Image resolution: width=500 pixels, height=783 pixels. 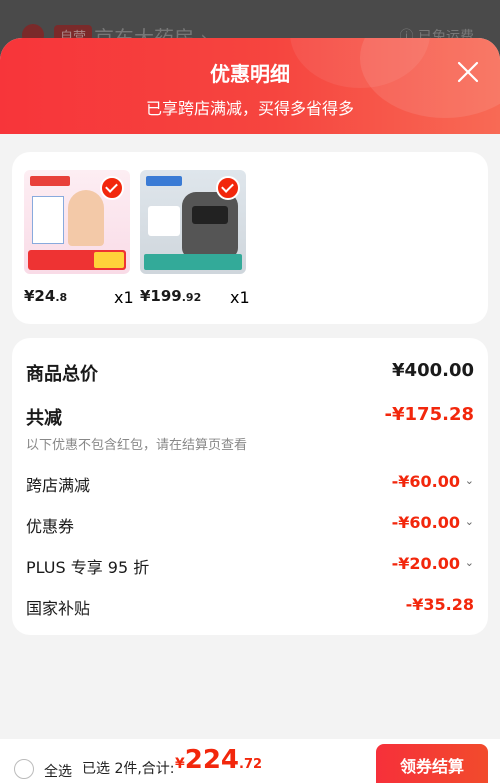 What do you see at coordinates (58, 771) in the screenshot?
I see `select-all-label: 全选` at bounding box center [58, 771].